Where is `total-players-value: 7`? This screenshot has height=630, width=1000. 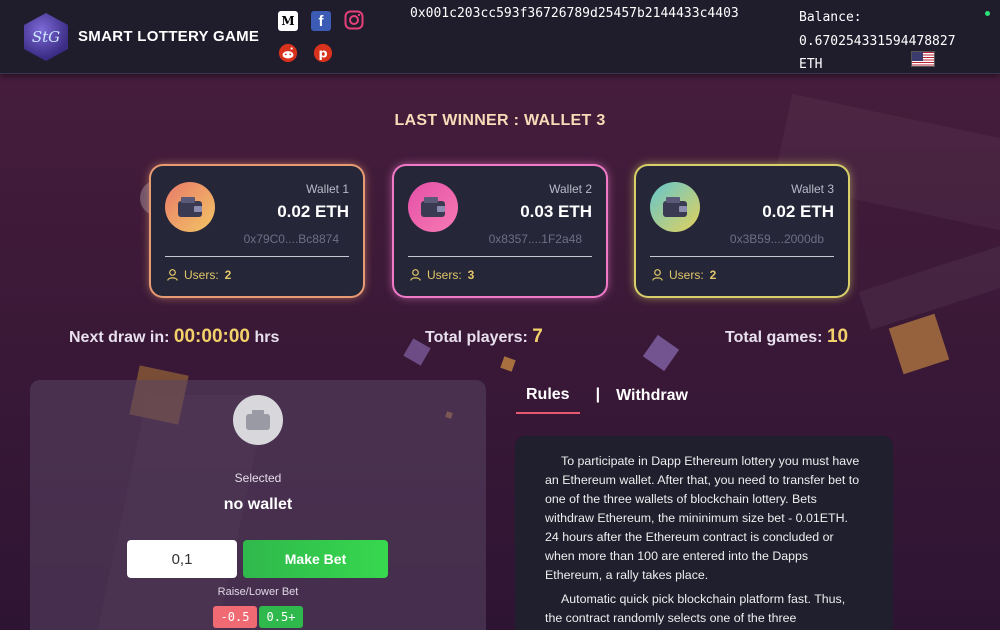 total-players-value: 7 is located at coordinates (537, 336).